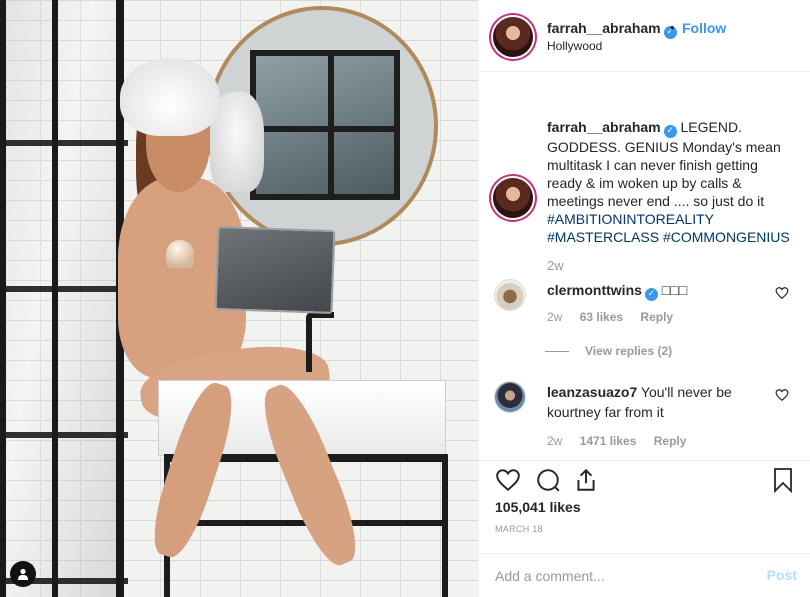 This screenshot has height=597, width=810. Describe the element at coordinates (170, 97) in the screenshot. I see `head-towel` at that location.